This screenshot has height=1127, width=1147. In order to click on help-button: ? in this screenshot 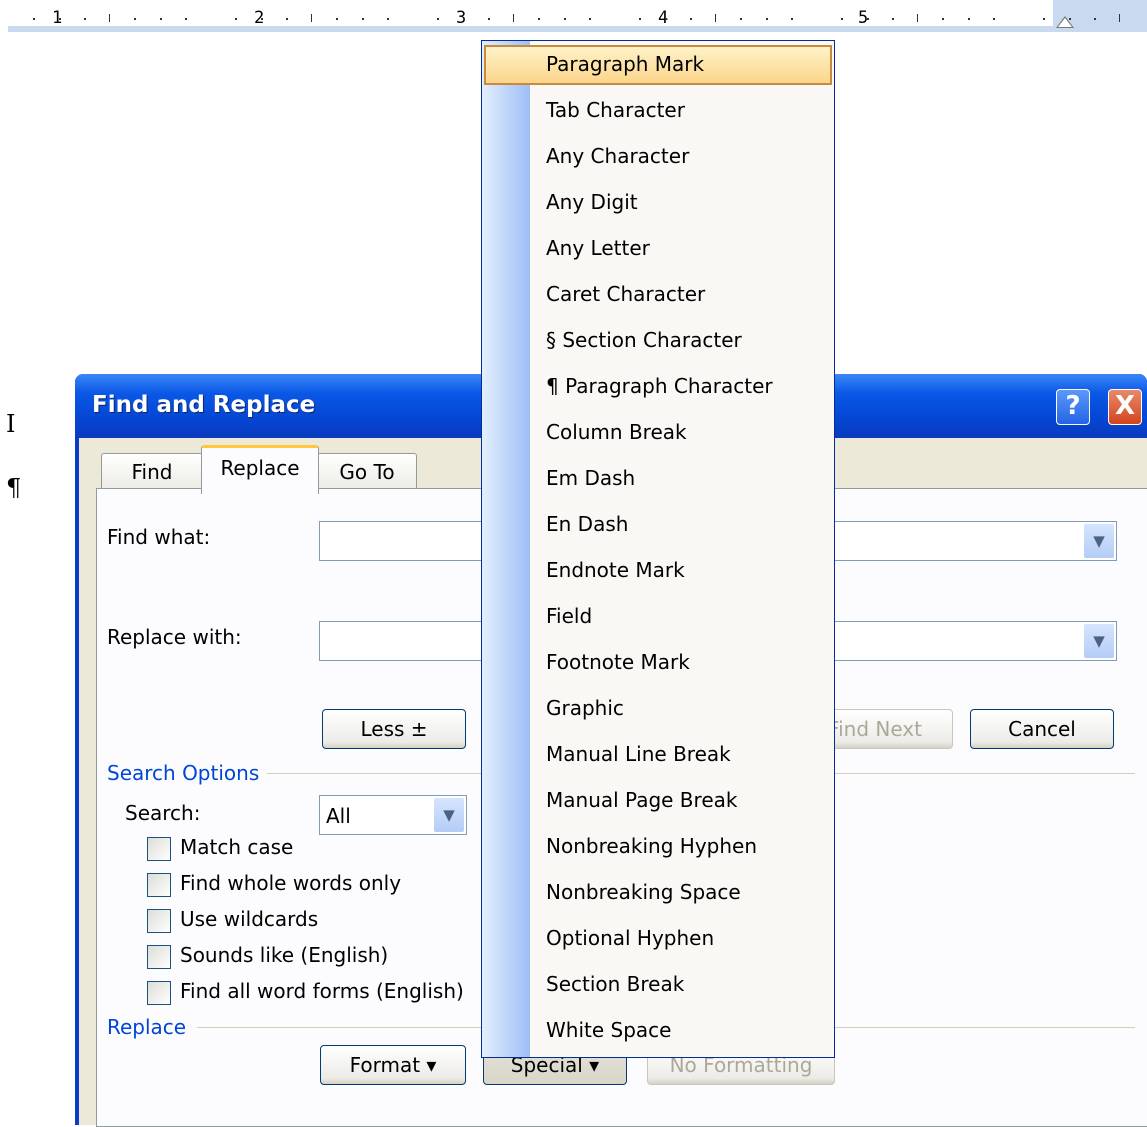, I will do `click(1073, 407)`.